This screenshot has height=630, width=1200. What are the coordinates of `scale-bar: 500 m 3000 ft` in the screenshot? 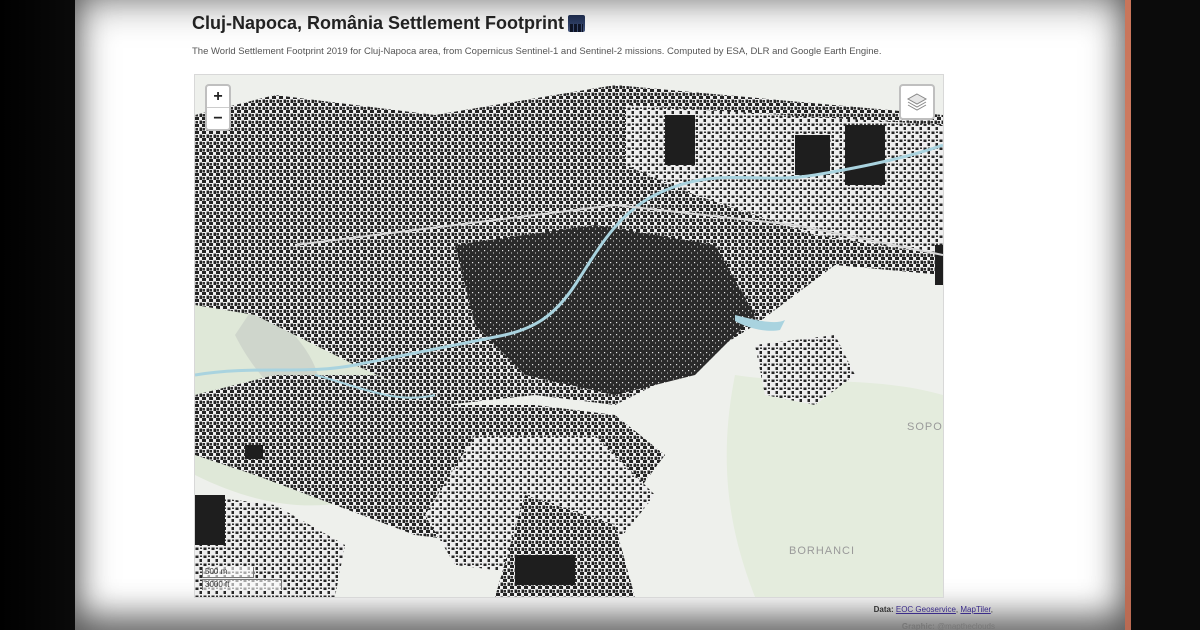 It's located at (242, 578).